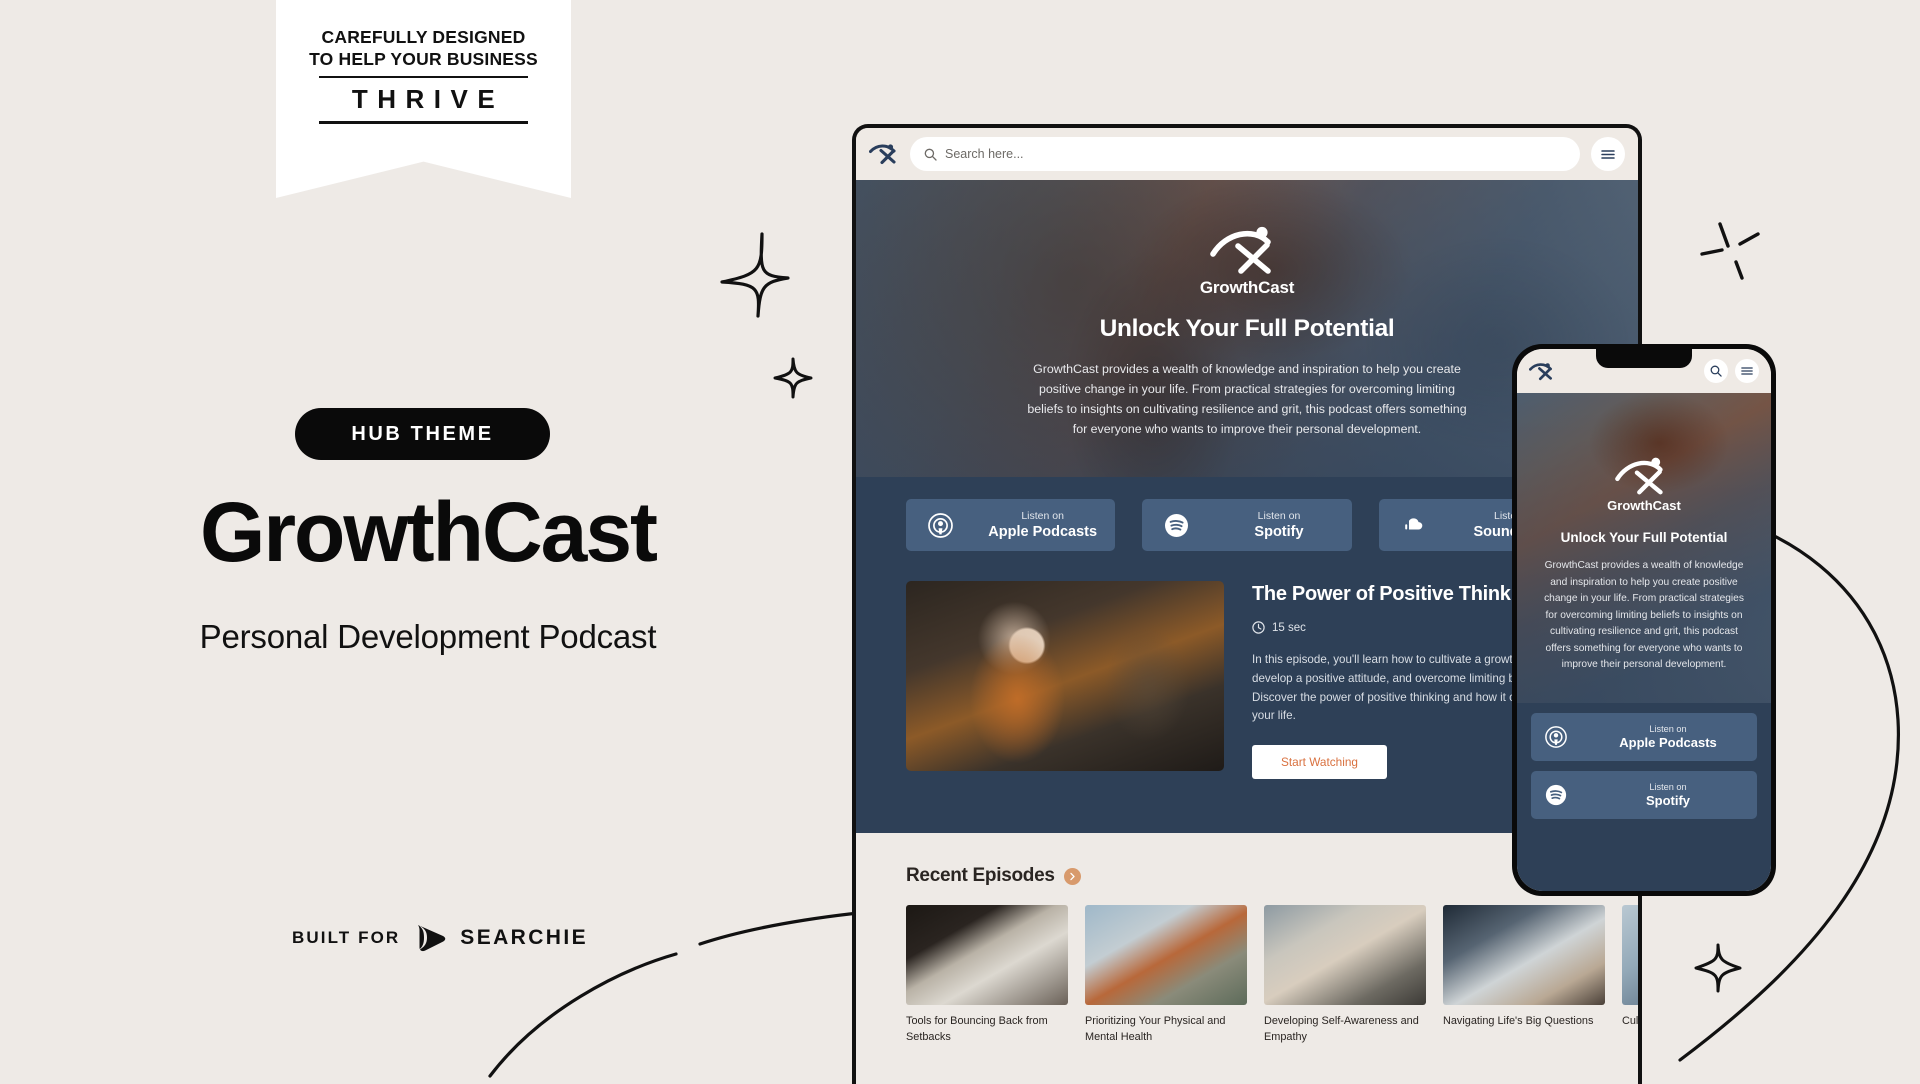  Describe the element at coordinates (524, 937) in the screenshot. I see `built-for-brand: SEARCHIE` at that location.